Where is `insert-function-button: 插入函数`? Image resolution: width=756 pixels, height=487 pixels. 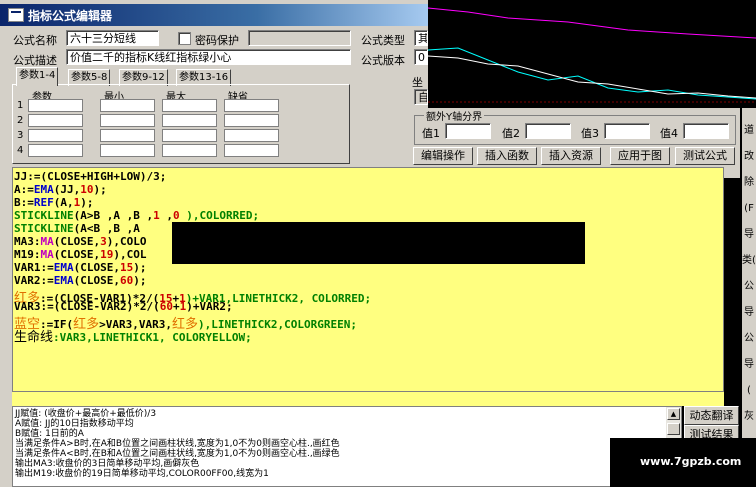
insert-function-button: 插入函数 is located at coordinates (507, 156).